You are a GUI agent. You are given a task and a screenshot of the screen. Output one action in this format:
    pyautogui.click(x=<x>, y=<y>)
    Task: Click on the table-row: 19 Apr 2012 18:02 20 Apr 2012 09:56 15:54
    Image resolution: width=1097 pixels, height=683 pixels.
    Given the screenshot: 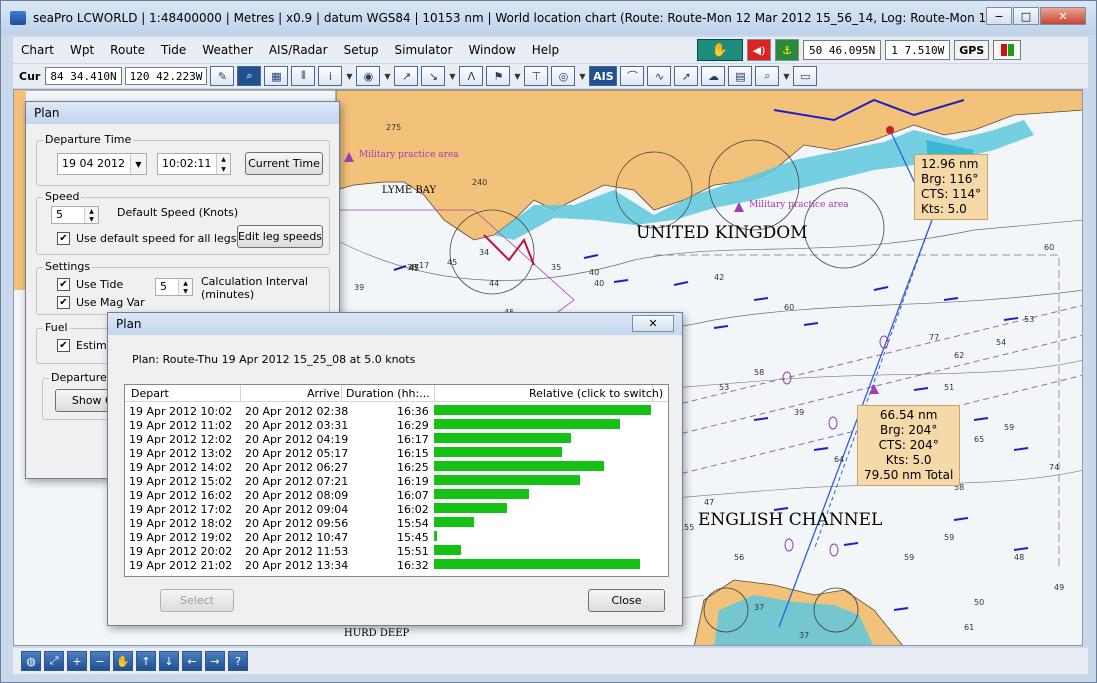 What is the action you would take?
    pyautogui.click(x=396, y=524)
    